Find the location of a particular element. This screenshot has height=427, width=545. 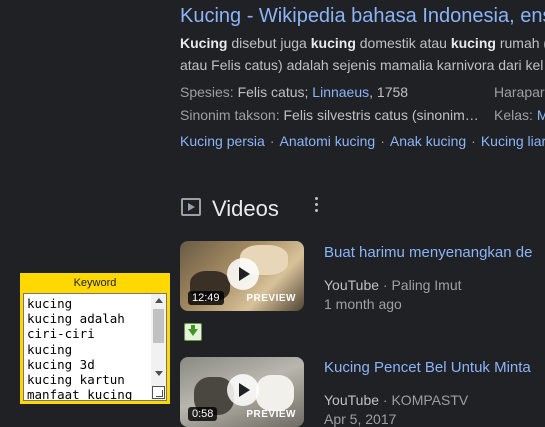

species-fact: Spesies: Felis catus; Linnaeus, 1758 is located at coordinates (294, 92).